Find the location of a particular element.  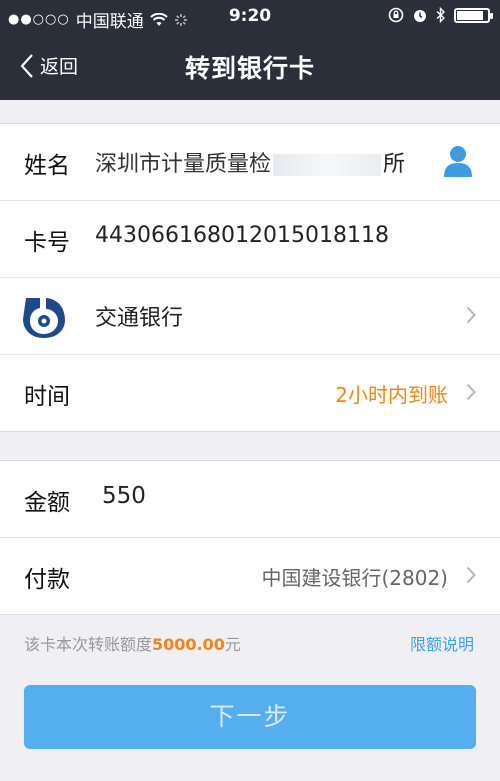

amount-input: 550 is located at coordinates (124, 496).